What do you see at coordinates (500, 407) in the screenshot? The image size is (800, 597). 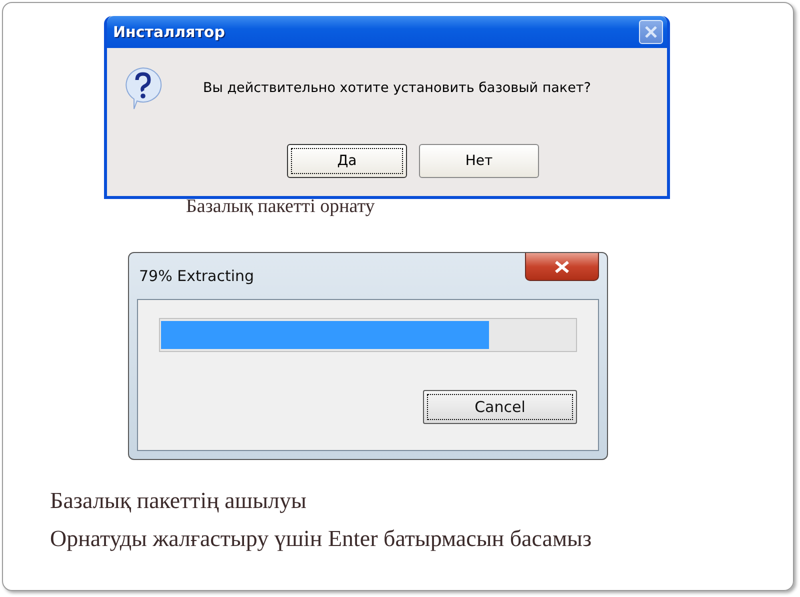 I see `cancel-button: Cancel` at bounding box center [500, 407].